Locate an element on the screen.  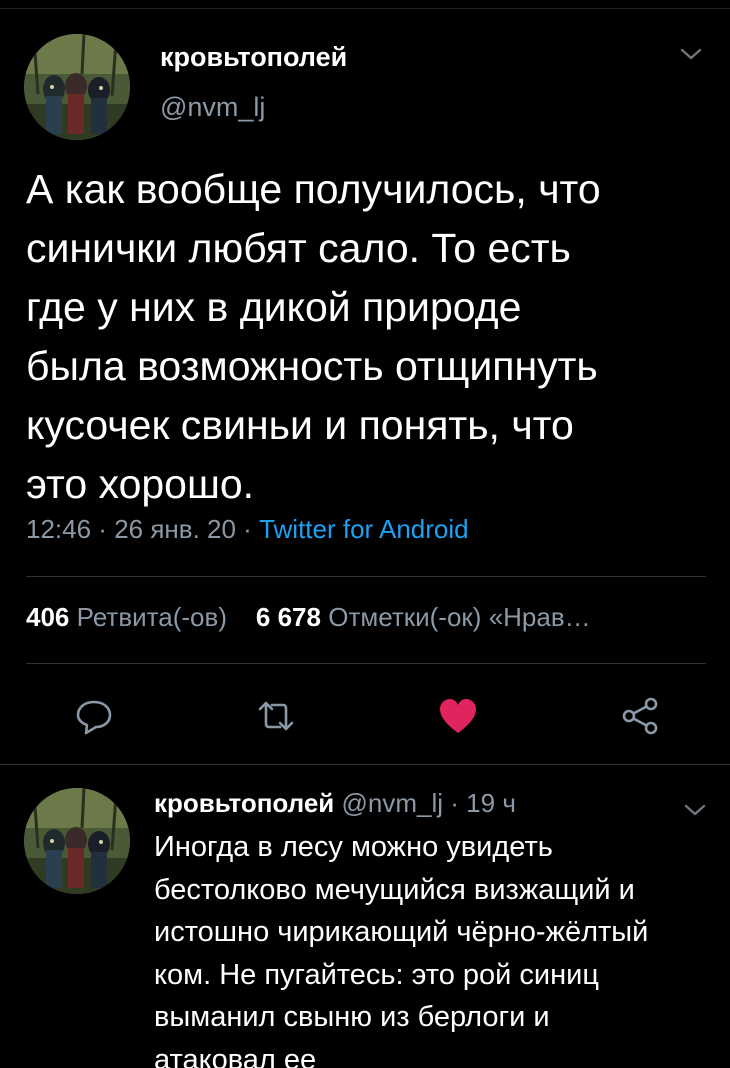
share-button is located at coordinates (640, 716).